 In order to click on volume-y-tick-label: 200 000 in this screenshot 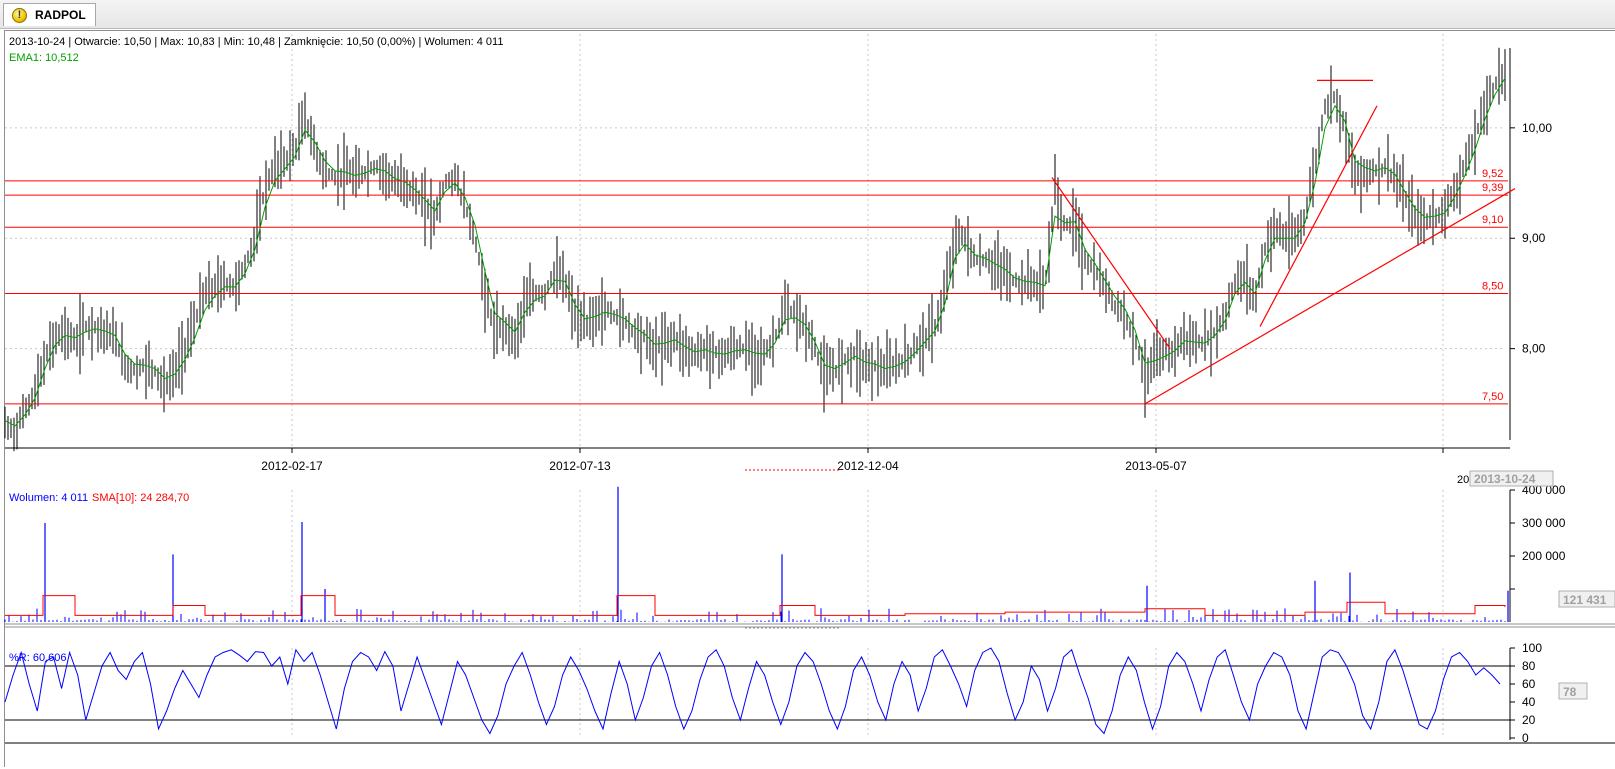, I will do `click(1544, 556)`.